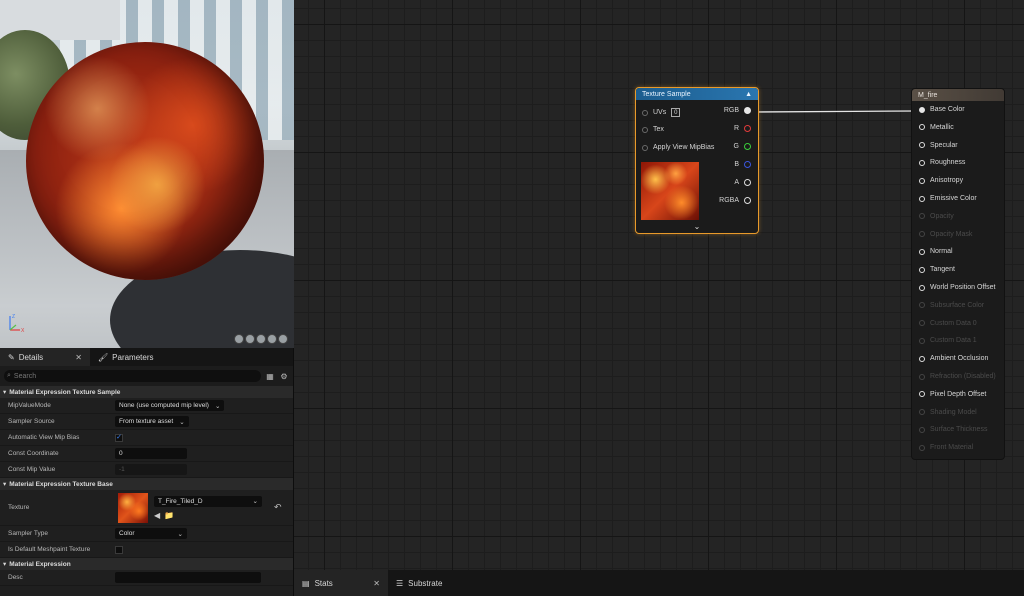 The width and height of the screenshot is (1024, 596). Describe the element at coordinates (957, 376) in the screenshot. I see `material-input-pin: Refraction (Disabled)` at that location.